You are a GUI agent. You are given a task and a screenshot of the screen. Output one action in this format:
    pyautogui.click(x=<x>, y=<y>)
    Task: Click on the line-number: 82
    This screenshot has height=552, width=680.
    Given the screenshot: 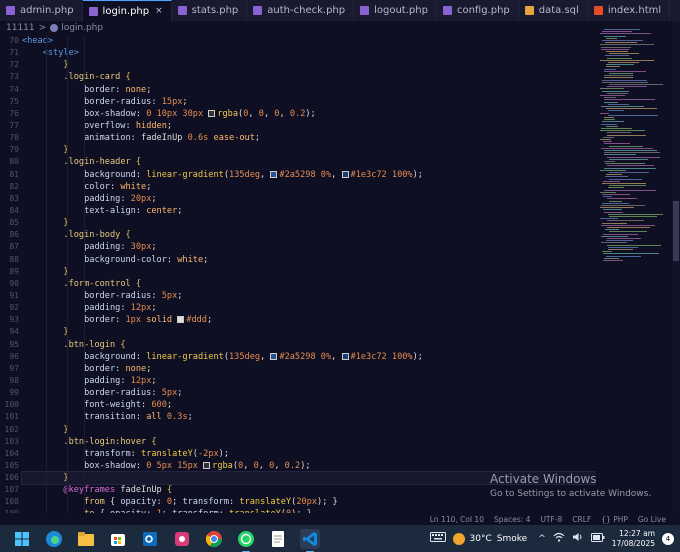 What is the action you would take?
    pyautogui.click(x=14, y=186)
    